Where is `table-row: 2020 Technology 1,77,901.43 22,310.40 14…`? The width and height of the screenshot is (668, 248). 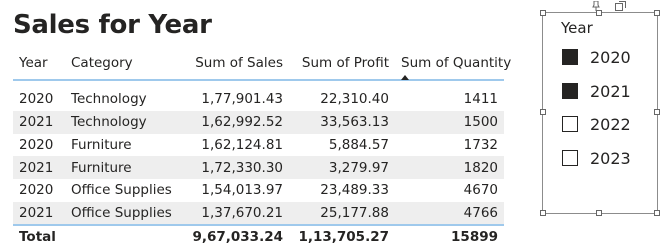 table-row: 2020 Technology 1,77,901.43 22,310.40 14… is located at coordinates (258, 95).